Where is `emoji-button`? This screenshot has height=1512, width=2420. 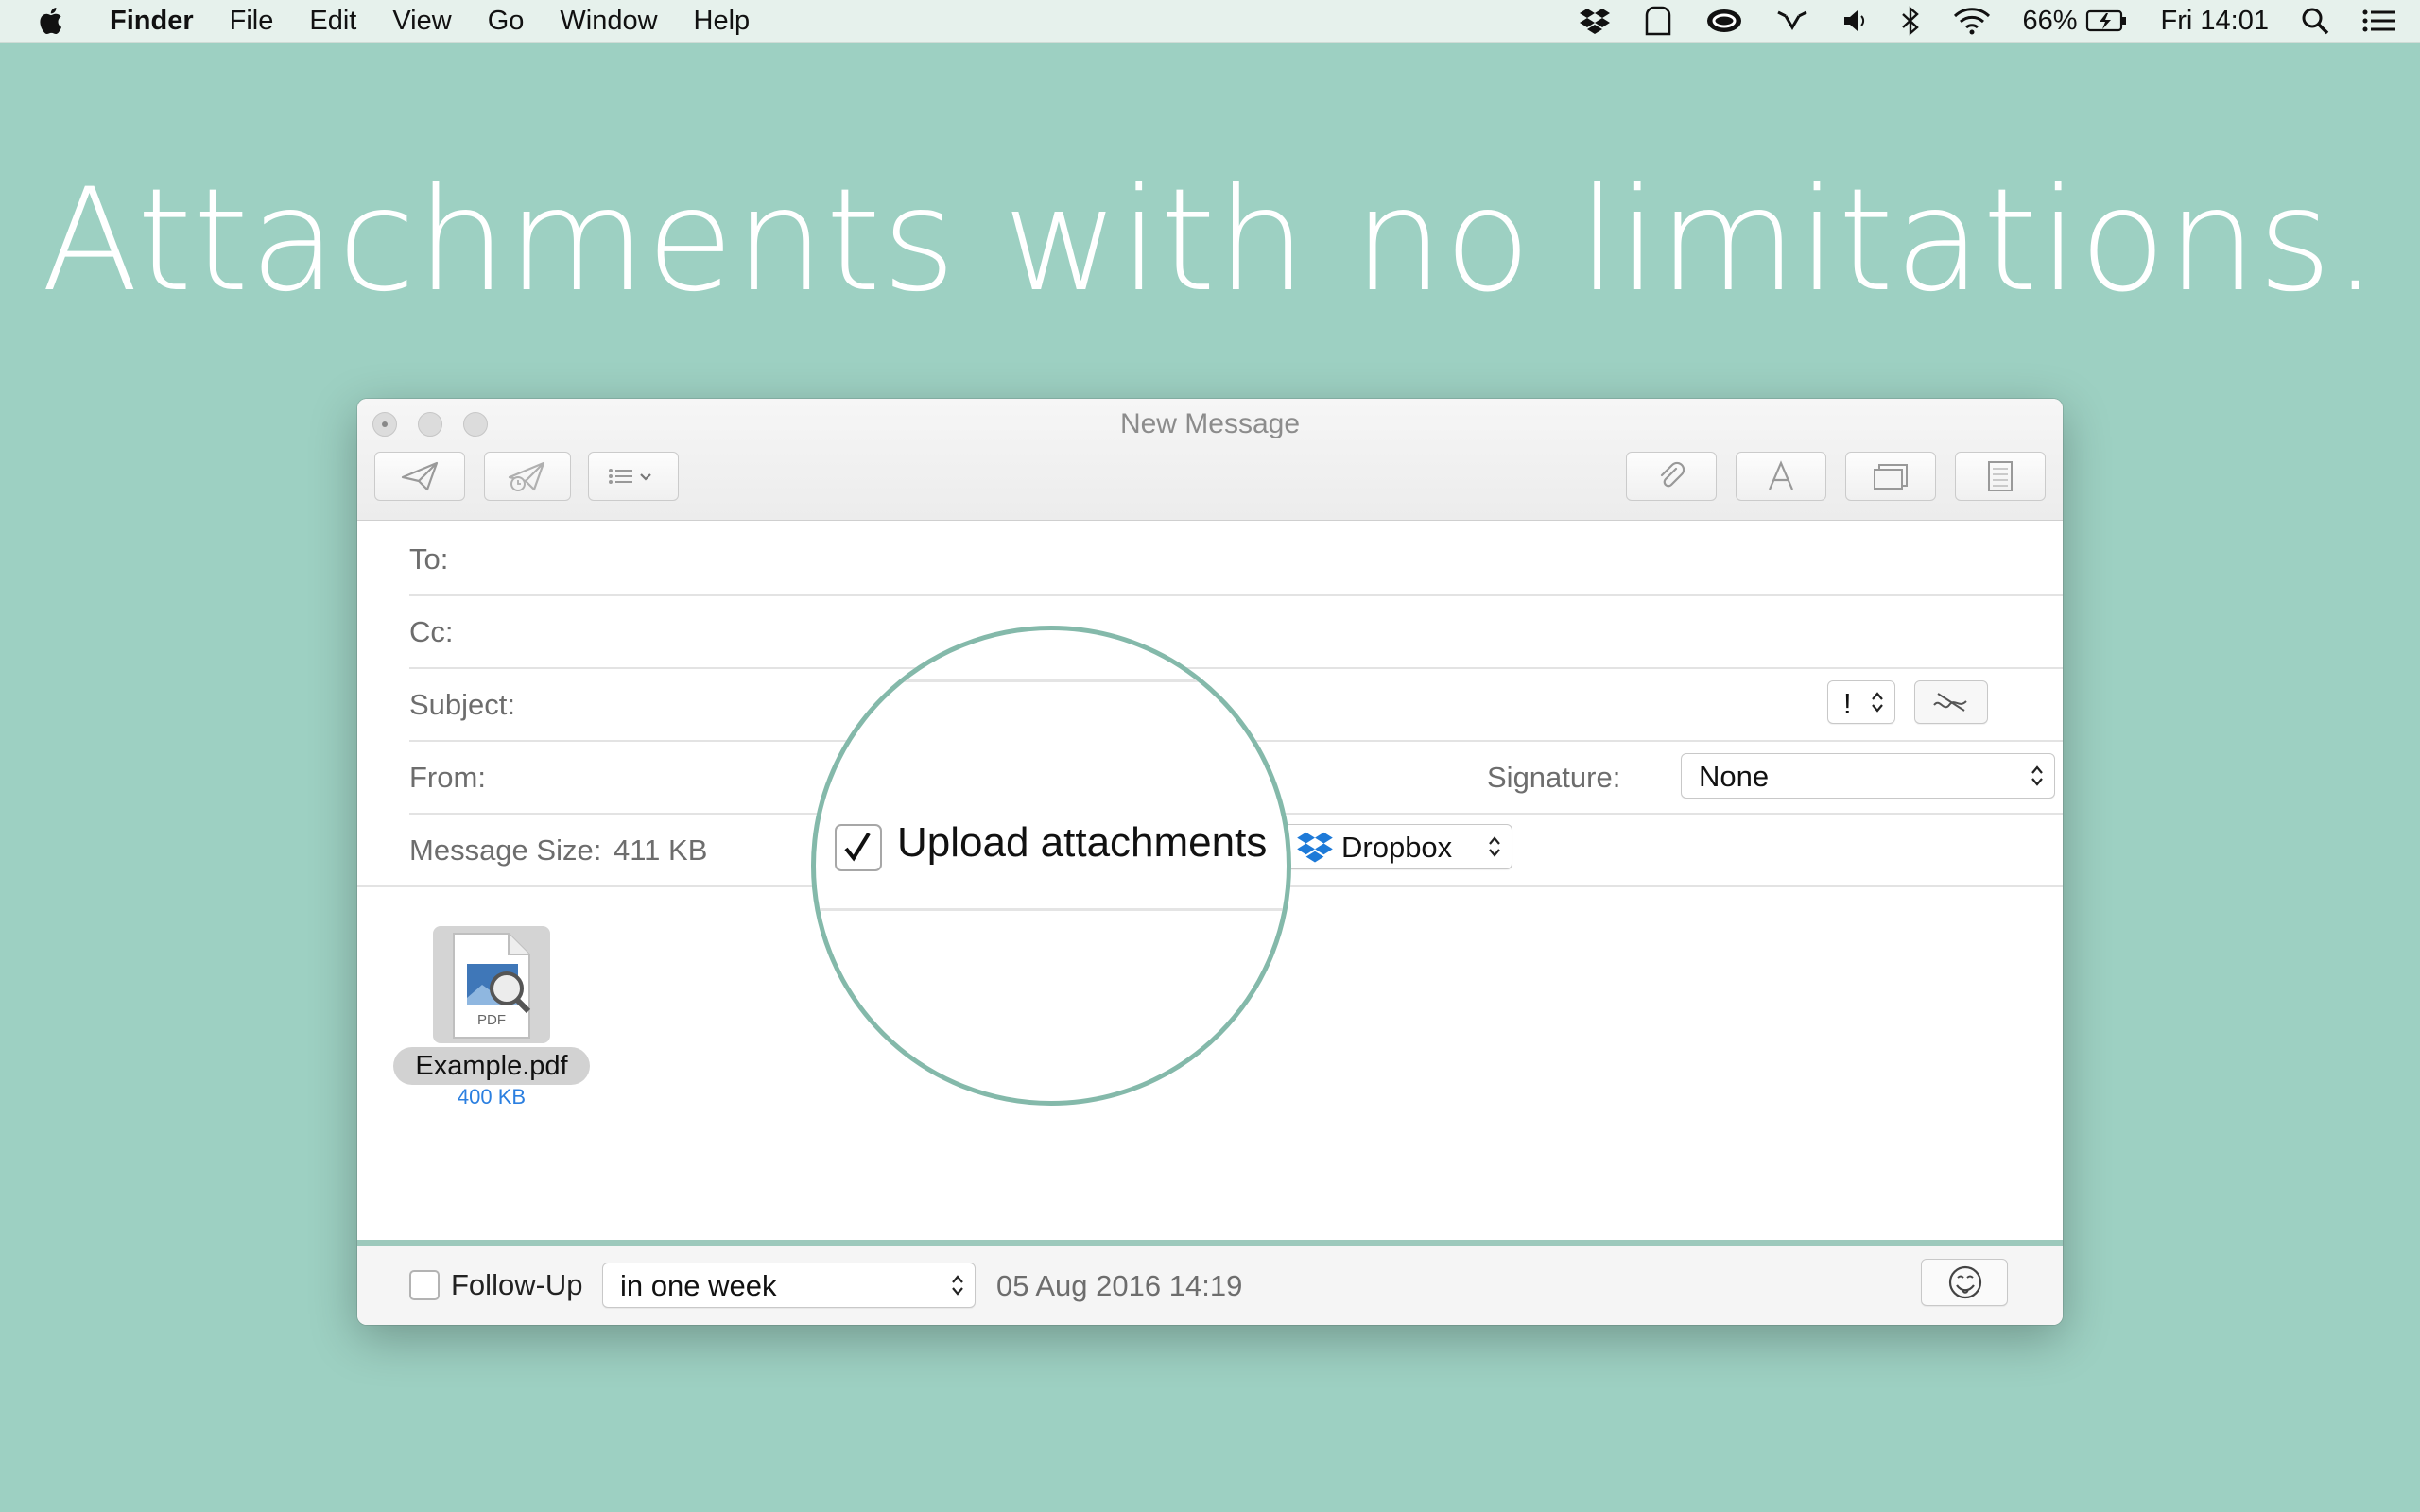
emoji-button is located at coordinates (1964, 1282).